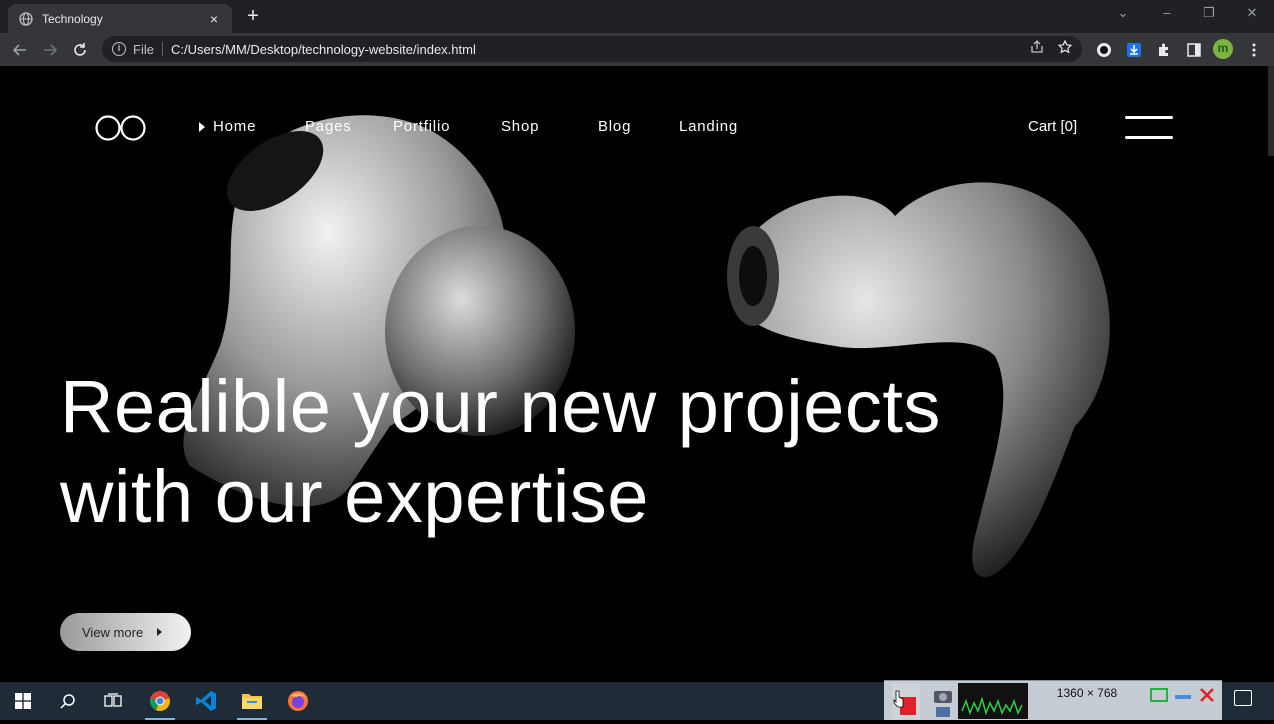 The width and height of the screenshot is (1274, 724). Describe the element at coordinates (252, 701) in the screenshot. I see `file-explorer-icon` at that location.